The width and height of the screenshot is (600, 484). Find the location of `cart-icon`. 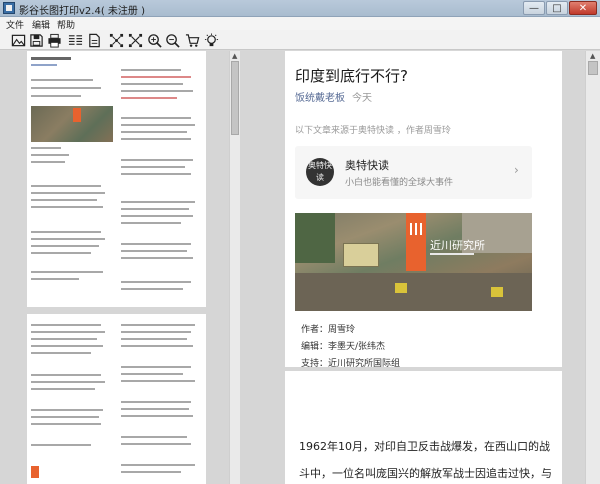

cart-icon is located at coordinates (192, 40).